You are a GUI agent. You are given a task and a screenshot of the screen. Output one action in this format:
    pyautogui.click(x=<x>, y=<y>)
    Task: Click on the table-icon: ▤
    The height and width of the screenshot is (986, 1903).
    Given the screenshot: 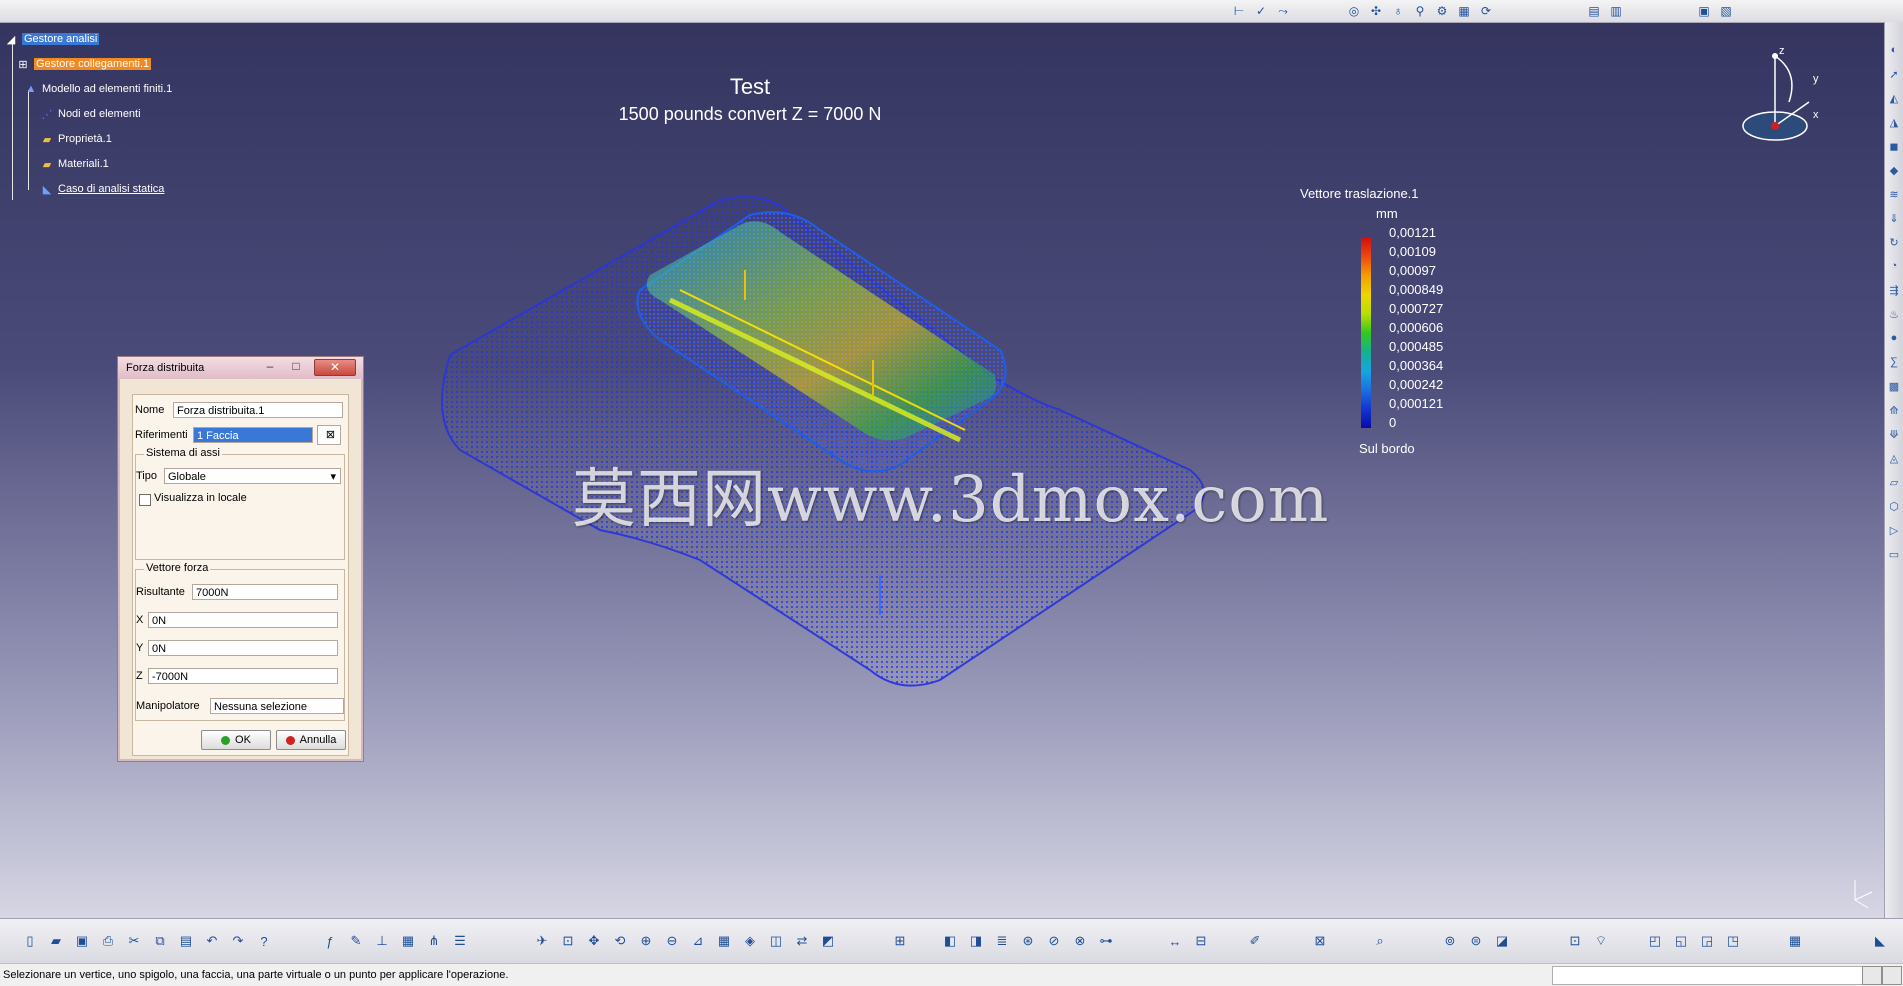 What is the action you would take?
    pyautogui.click(x=1594, y=11)
    